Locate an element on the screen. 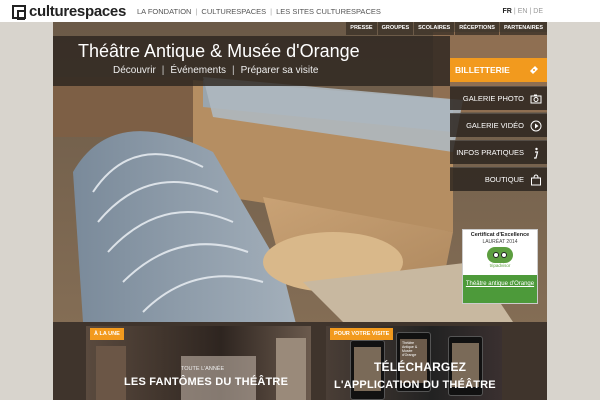 This screenshot has width=600, height=400. certificate-subtitle: LAURÉAT 2014 is located at coordinates (500, 242).